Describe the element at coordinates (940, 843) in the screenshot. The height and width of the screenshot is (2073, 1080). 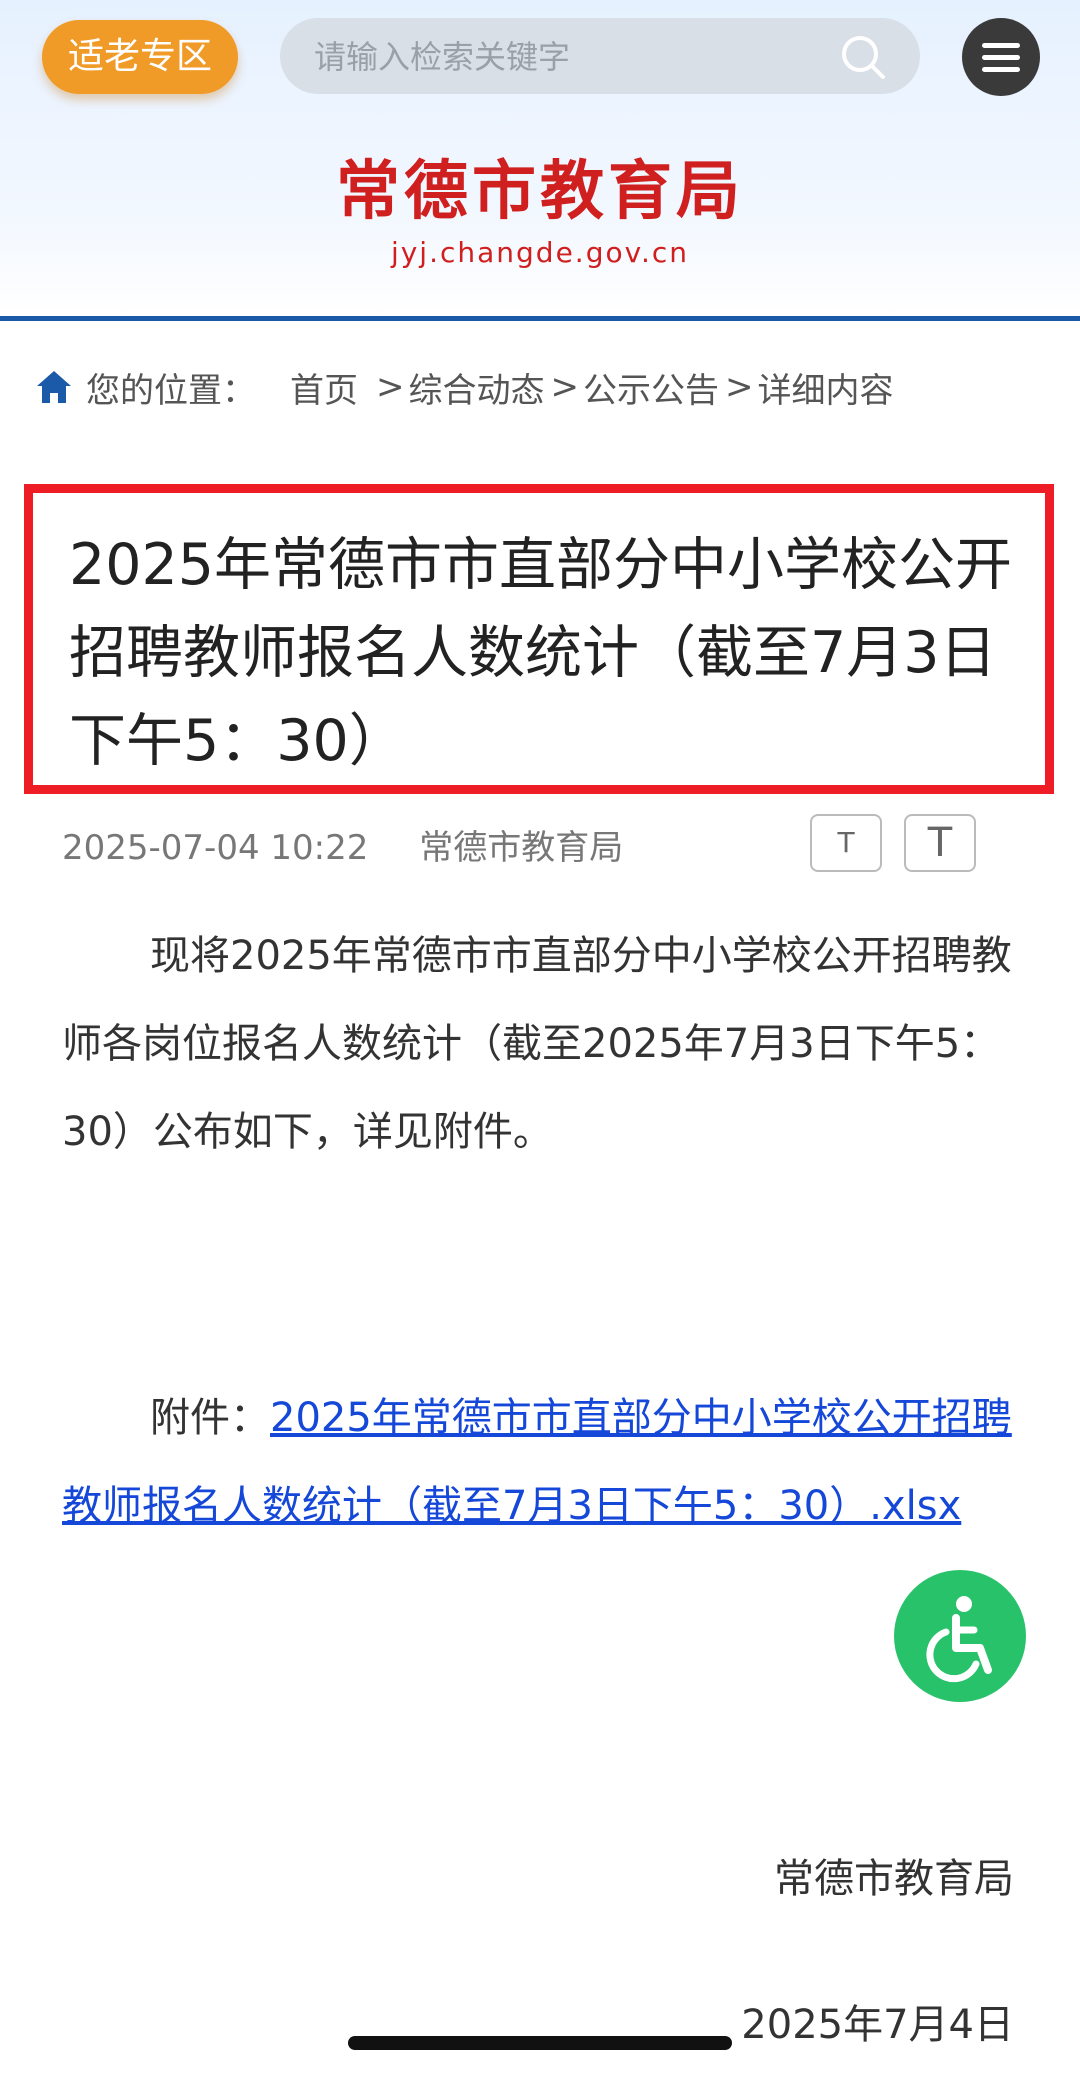
I see `font-size-large-button: T` at that location.